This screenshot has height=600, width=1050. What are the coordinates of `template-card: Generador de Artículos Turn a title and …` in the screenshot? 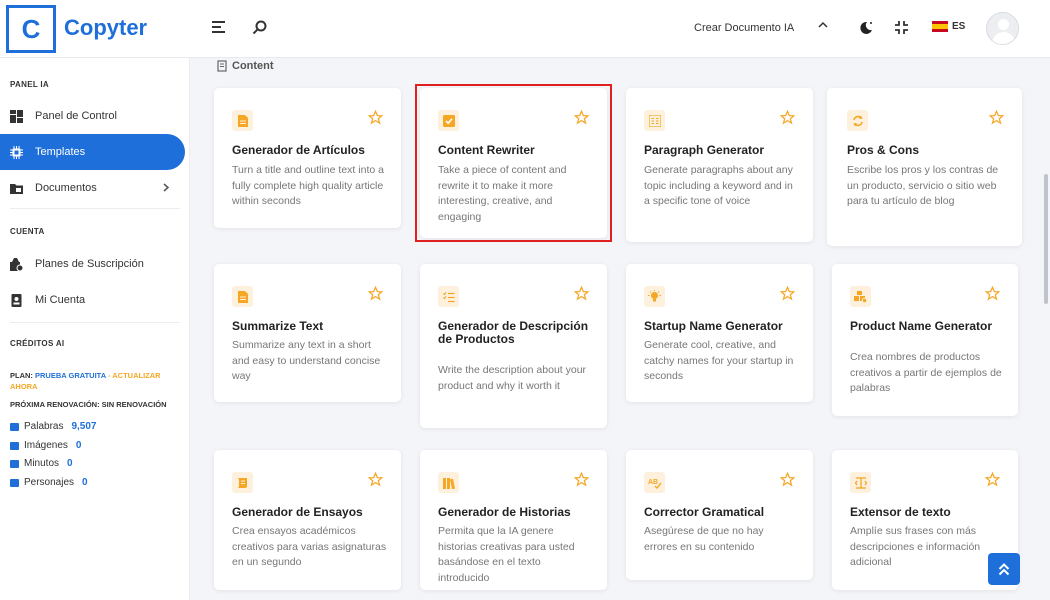 It's located at (307, 158).